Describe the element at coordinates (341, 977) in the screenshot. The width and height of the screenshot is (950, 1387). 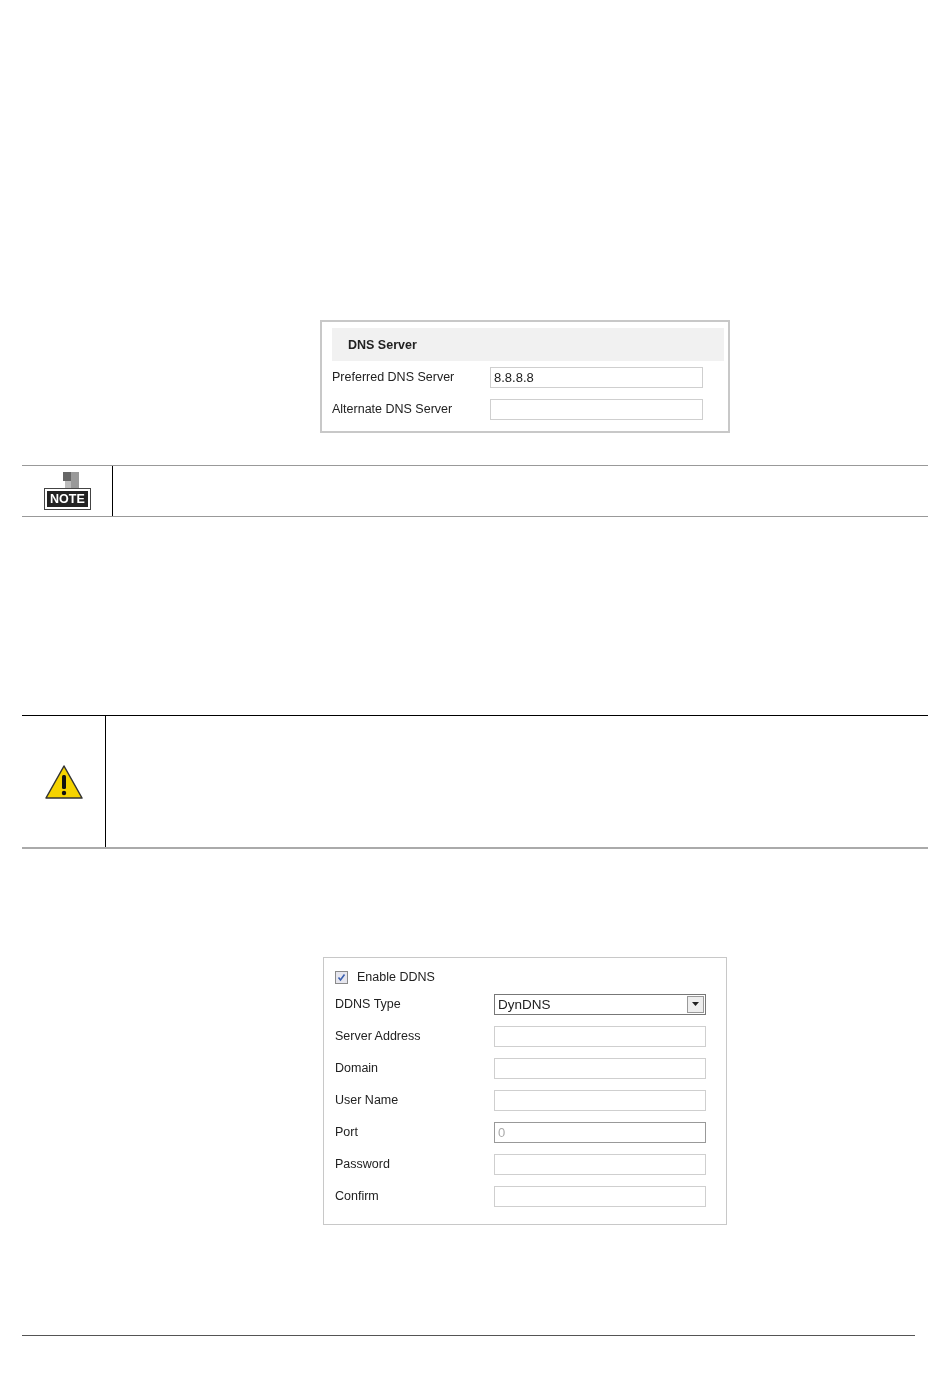
I see `enable-checkbox` at that location.